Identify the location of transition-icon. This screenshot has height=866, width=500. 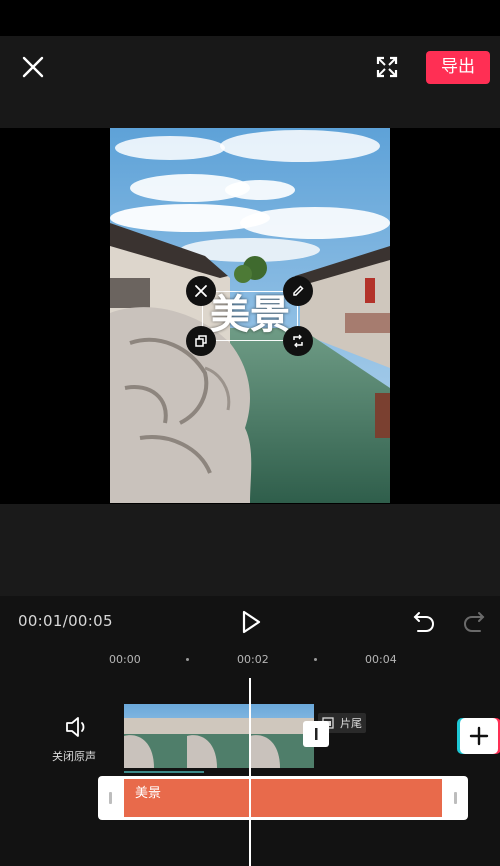
(316, 734).